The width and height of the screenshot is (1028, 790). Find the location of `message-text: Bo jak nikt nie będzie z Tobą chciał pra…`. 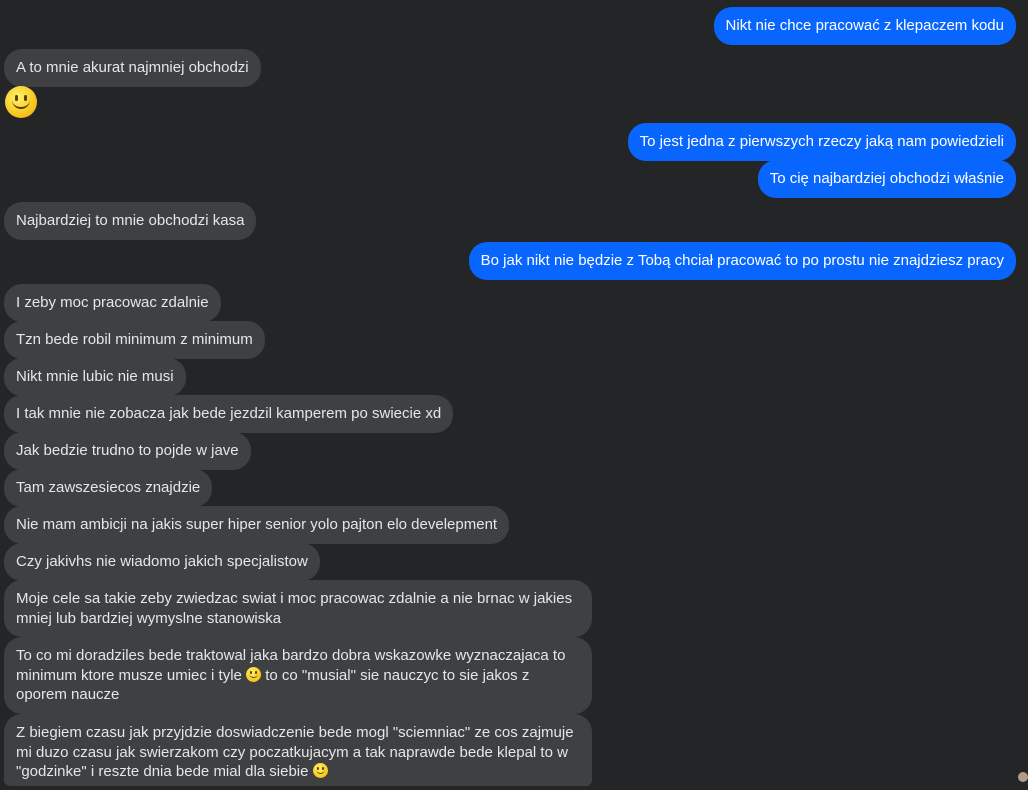

message-text: Bo jak nikt nie będzie z Tobą chciał pra… is located at coordinates (742, 260).